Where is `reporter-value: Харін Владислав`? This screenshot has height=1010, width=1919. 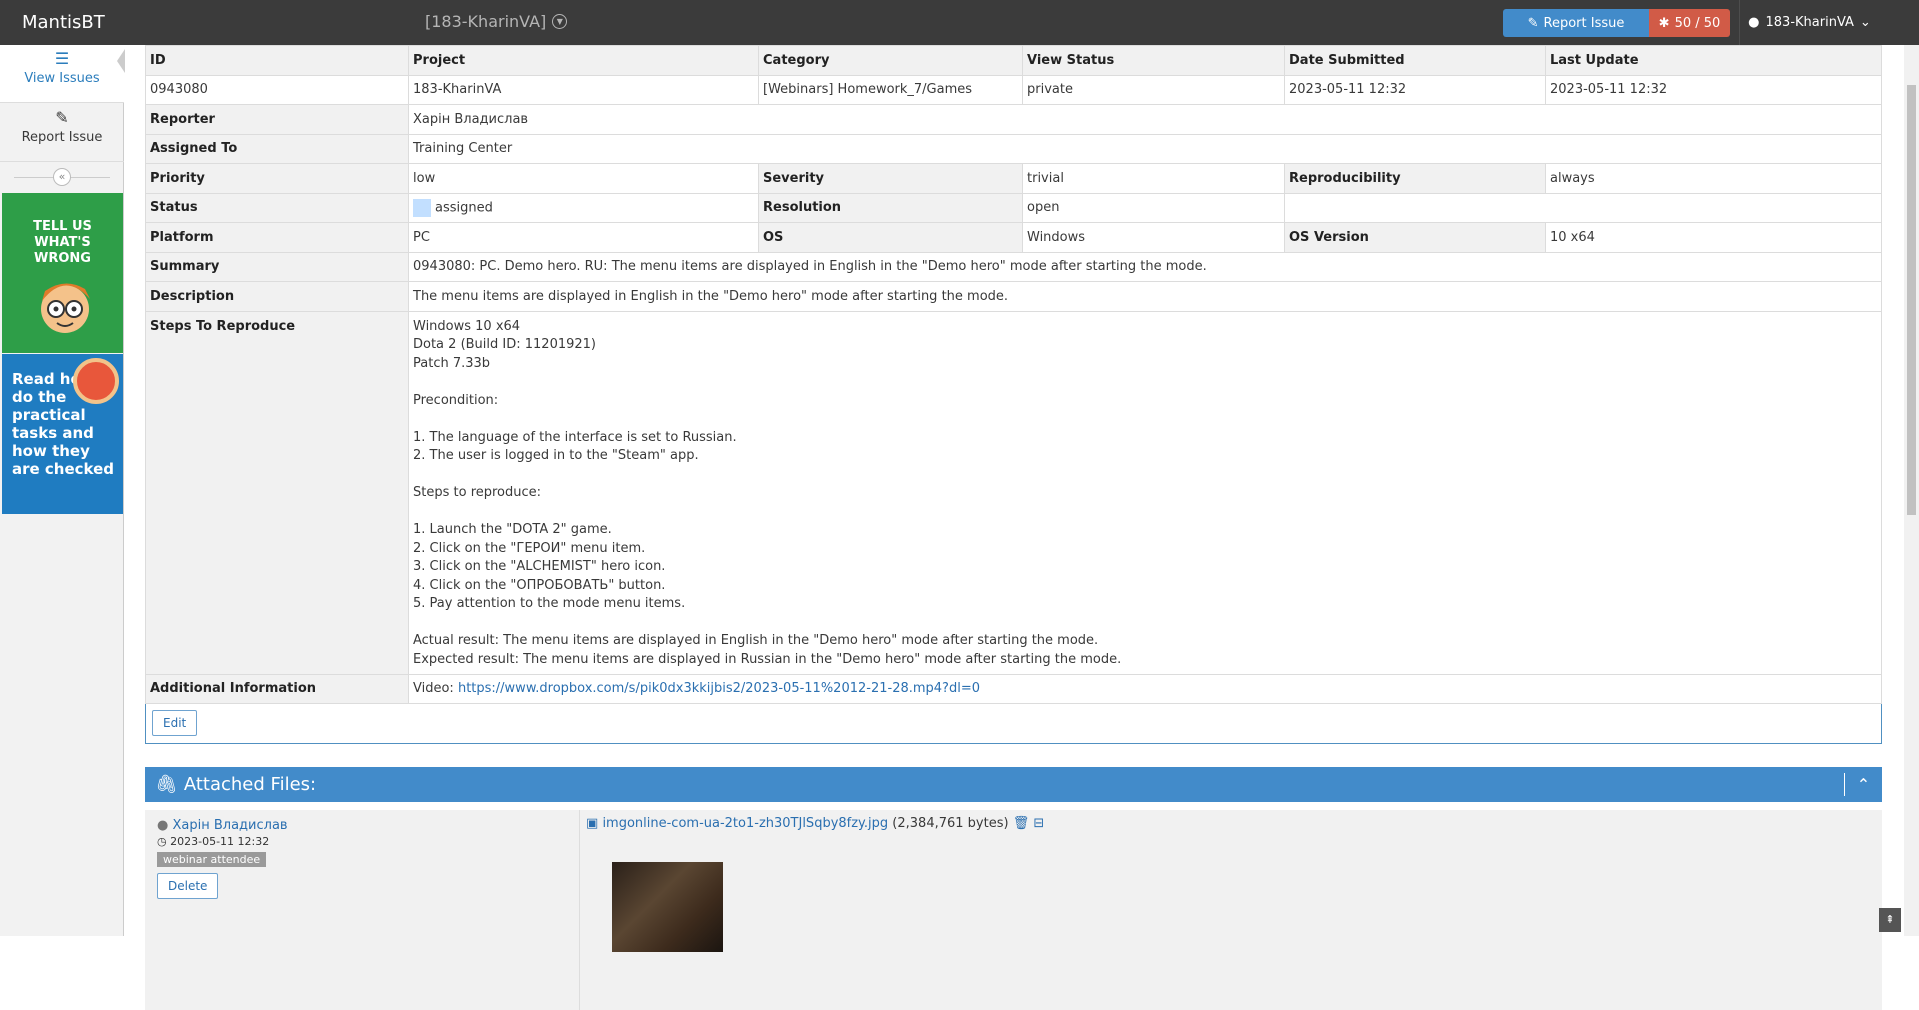 reporter-value: Харін Владислав is located at coordinates (1145, 119).